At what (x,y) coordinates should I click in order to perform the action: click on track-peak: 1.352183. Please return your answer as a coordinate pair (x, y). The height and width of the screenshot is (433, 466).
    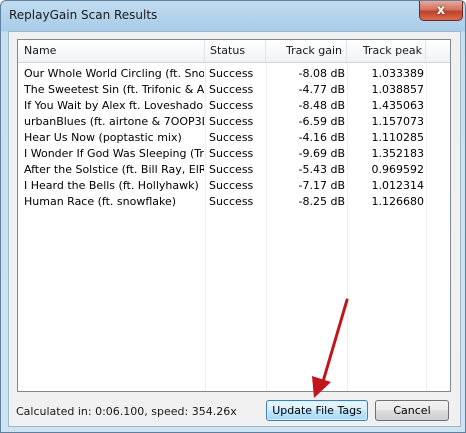
    Looking at the image, I should click on (398, 153).